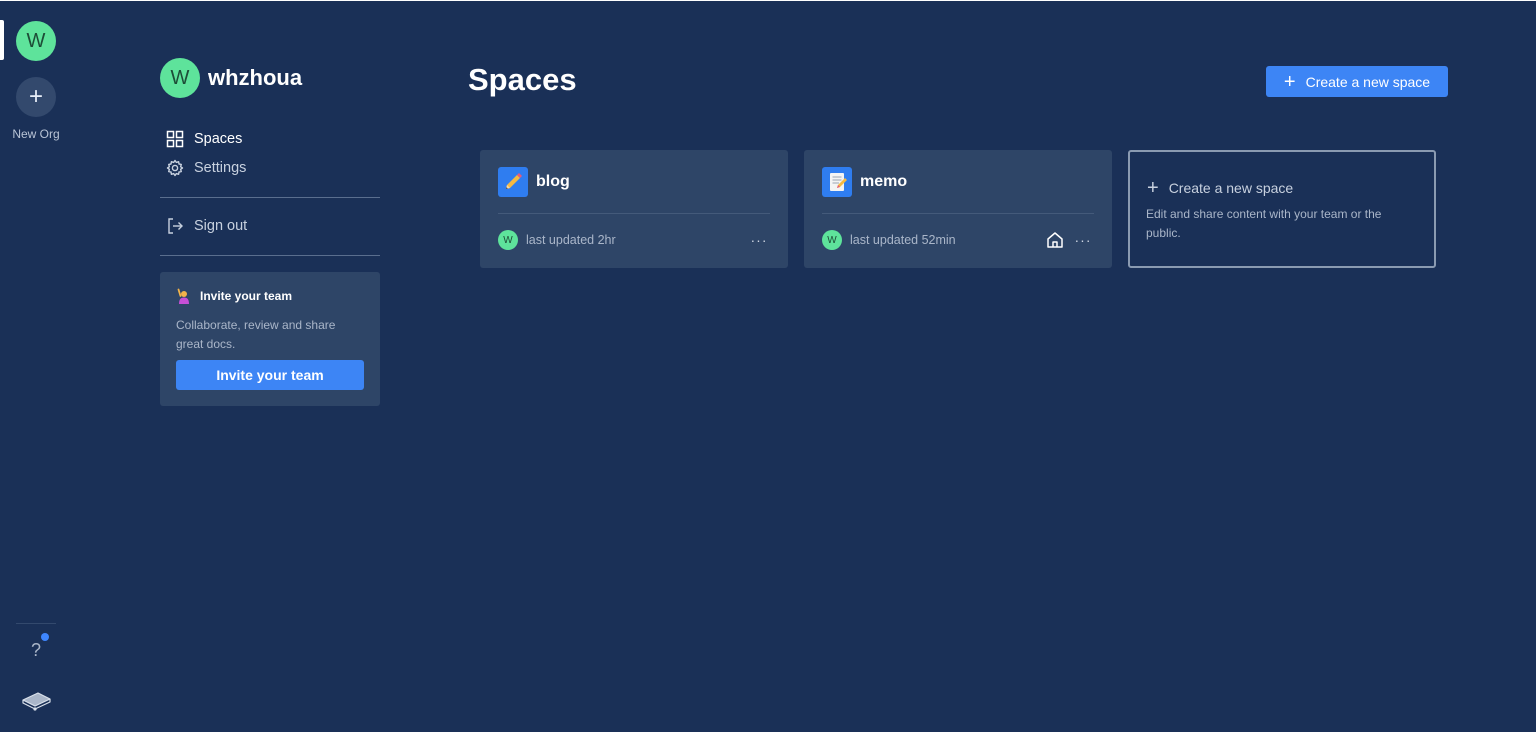 Image resolution: width=1536 pixels, height=732 pixels. What do you see at coordinates (36, 134) in the screenshot?
I see `new-org-label: New Org` at bounding box center [36, 134].